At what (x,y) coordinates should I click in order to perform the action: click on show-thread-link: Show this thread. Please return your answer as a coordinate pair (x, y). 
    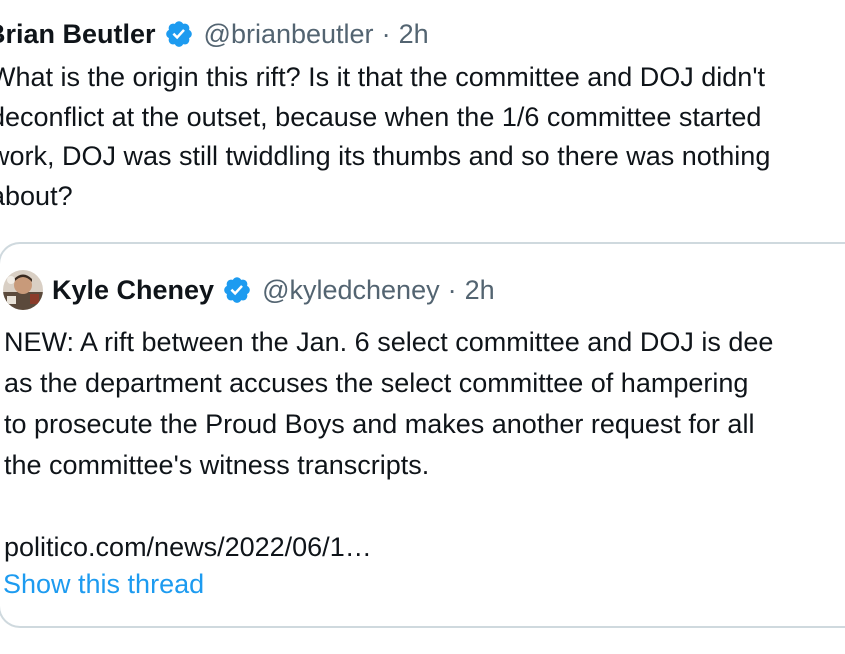
    Looking at the image, I should click on (103, 584).